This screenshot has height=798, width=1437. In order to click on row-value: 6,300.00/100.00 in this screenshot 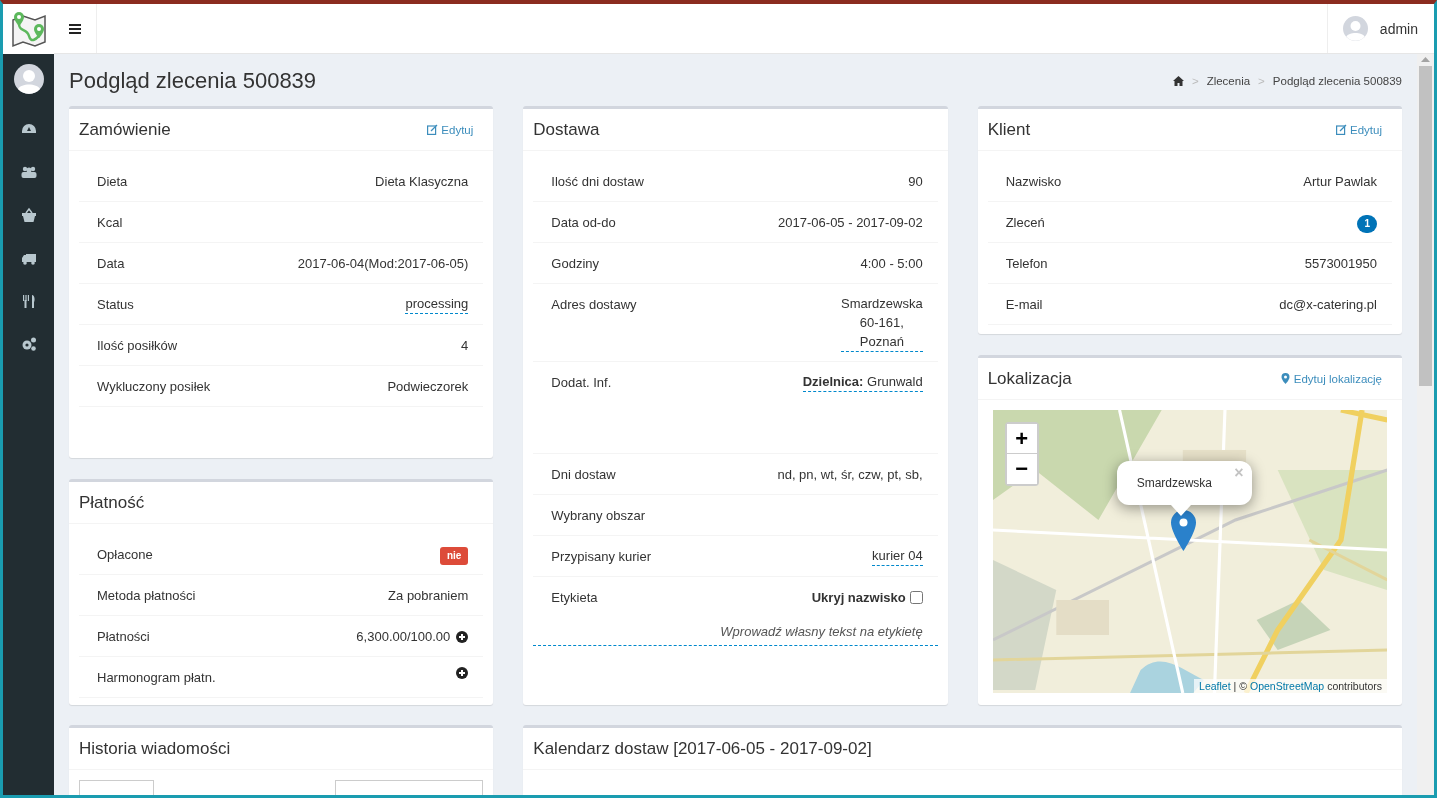, I will do `click(403, 637)`.